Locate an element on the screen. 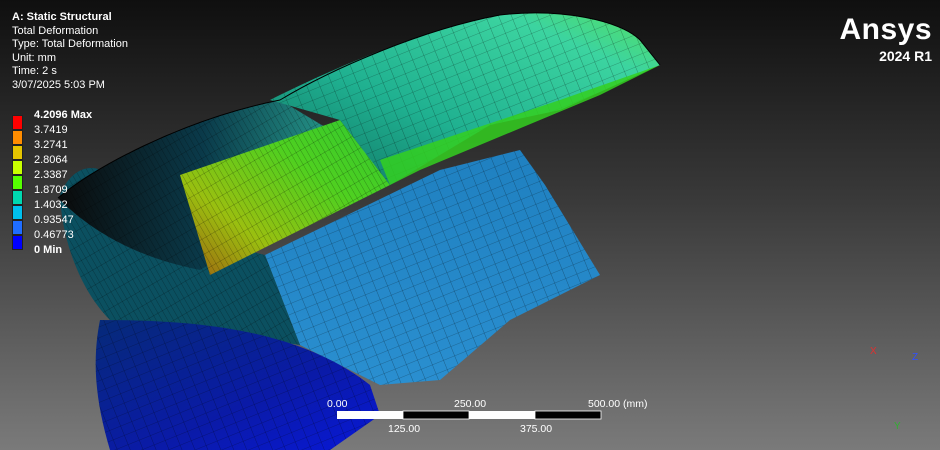 Image resolution: width=940 pixels, height=450 pixels. scale-label-500: 500.00 (mm) is located at coordinates (618, 404).